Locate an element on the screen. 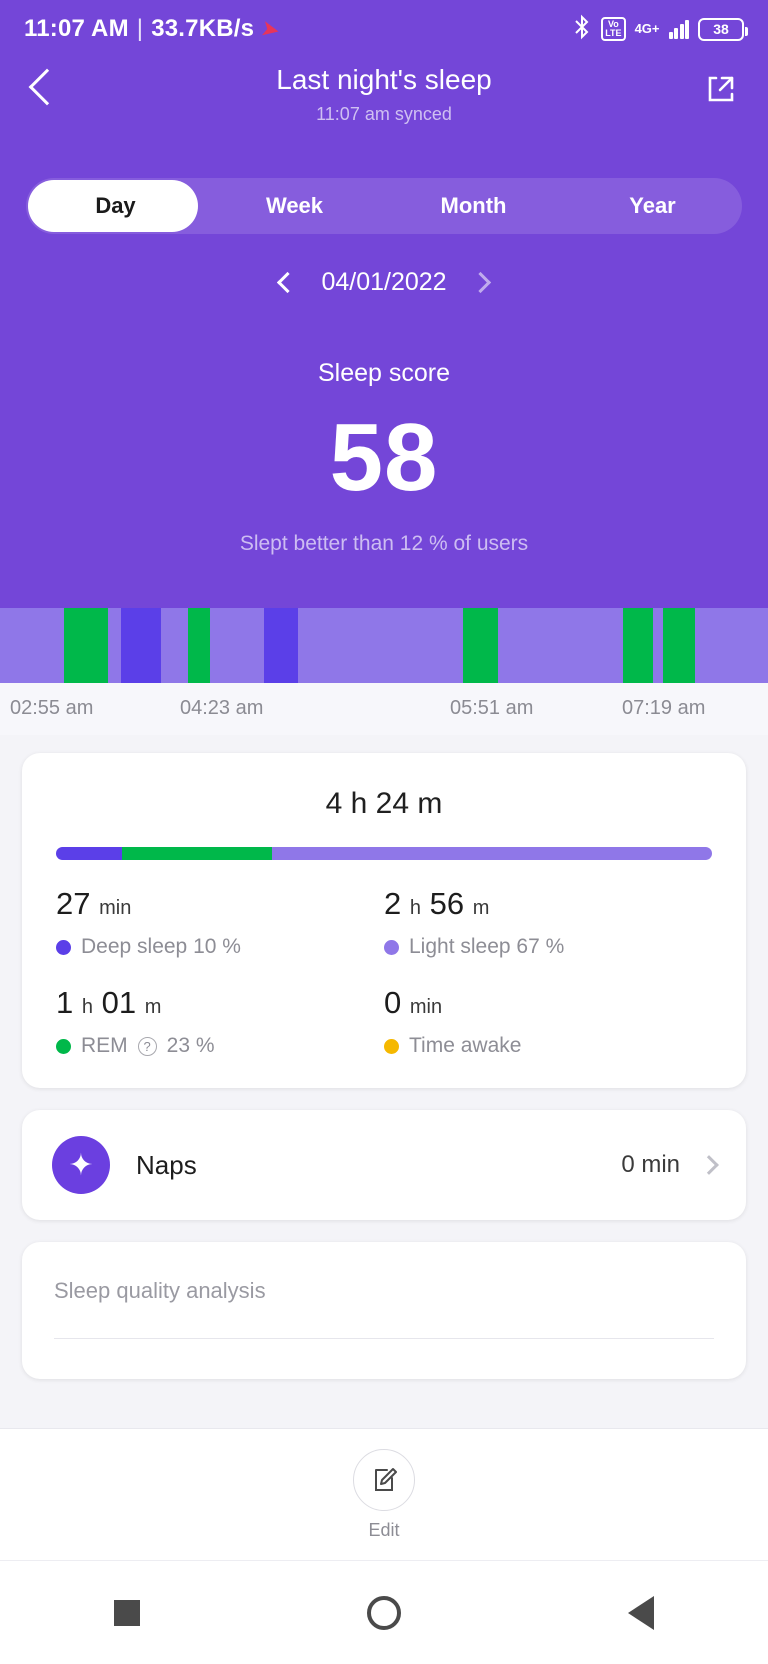 The image size is (768, 1664). sleep-stat-legend: Deep sleep 10 % is located at coordinates (220, 947).